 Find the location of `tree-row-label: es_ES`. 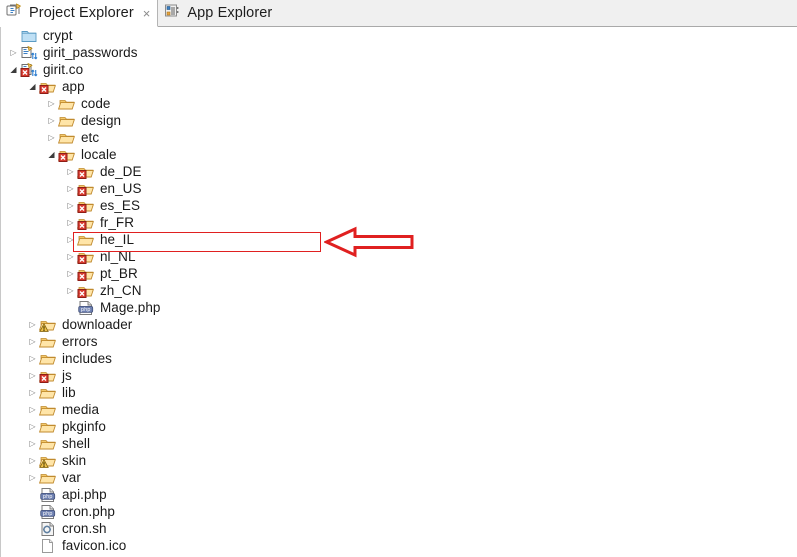

tree-row-label: es_ES is located at coordinates (120, 205).